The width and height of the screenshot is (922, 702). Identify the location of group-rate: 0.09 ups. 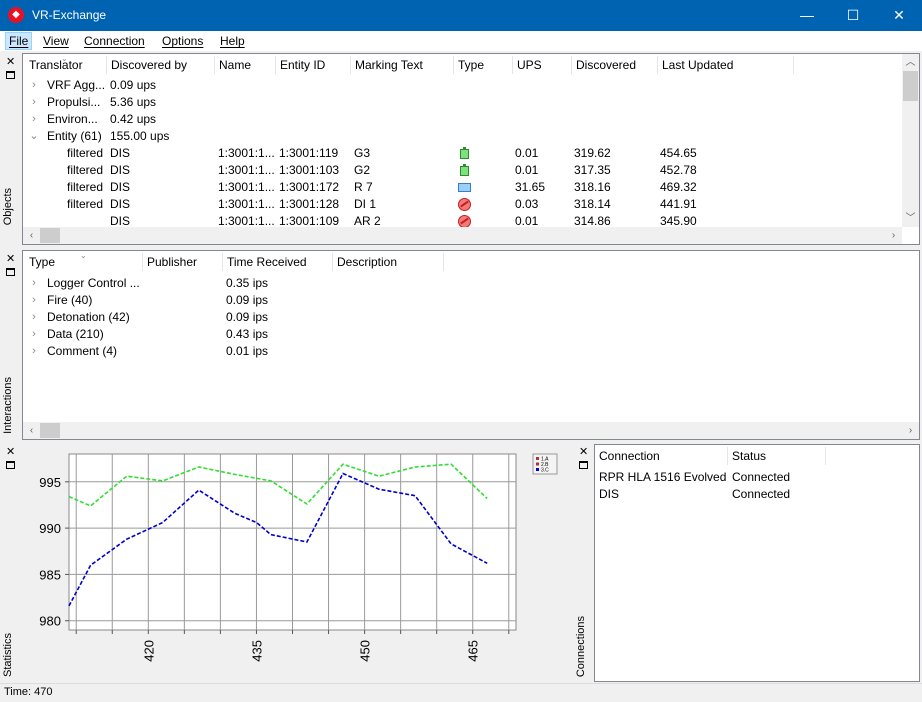
(133, 85).